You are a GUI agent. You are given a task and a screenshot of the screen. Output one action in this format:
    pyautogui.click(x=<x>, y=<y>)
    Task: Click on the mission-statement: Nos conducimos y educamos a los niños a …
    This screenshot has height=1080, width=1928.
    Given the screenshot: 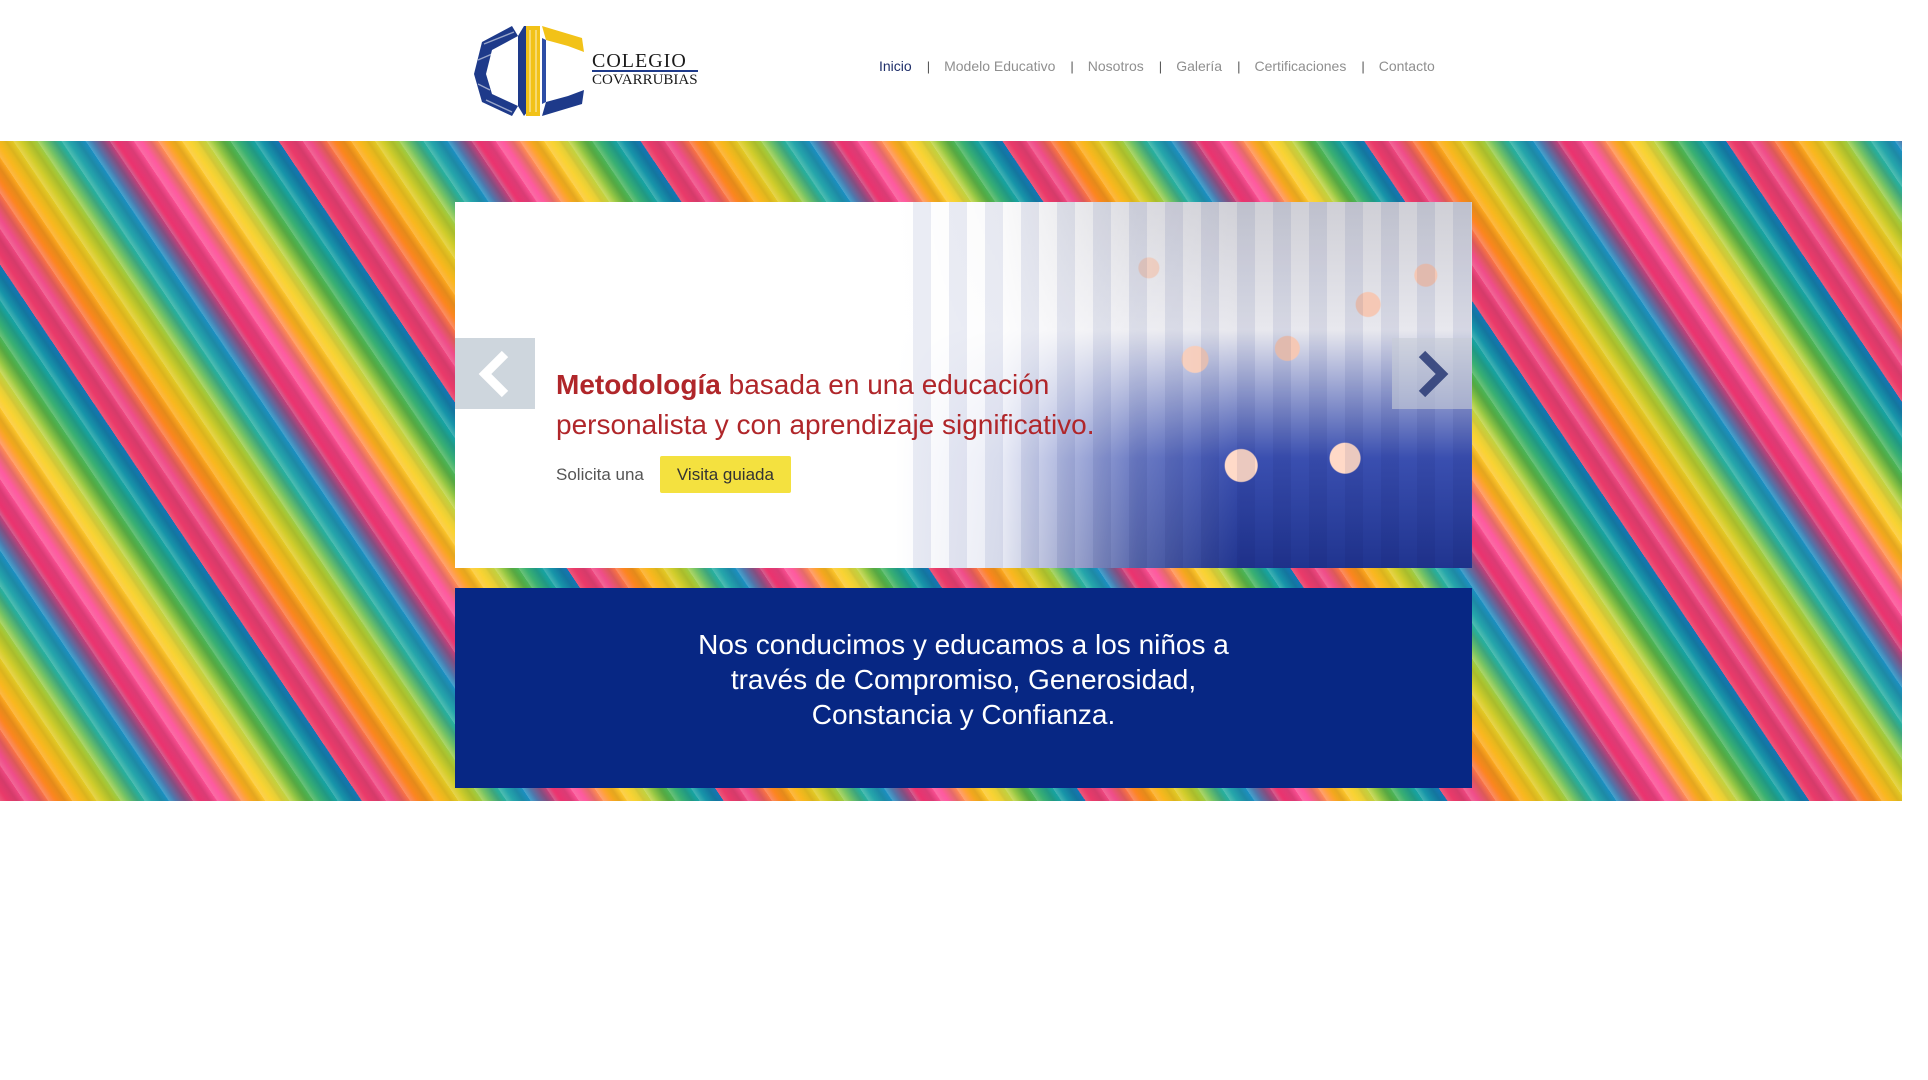 What is the action you would take?
    pyautogui.click(x=963, y=679)
    